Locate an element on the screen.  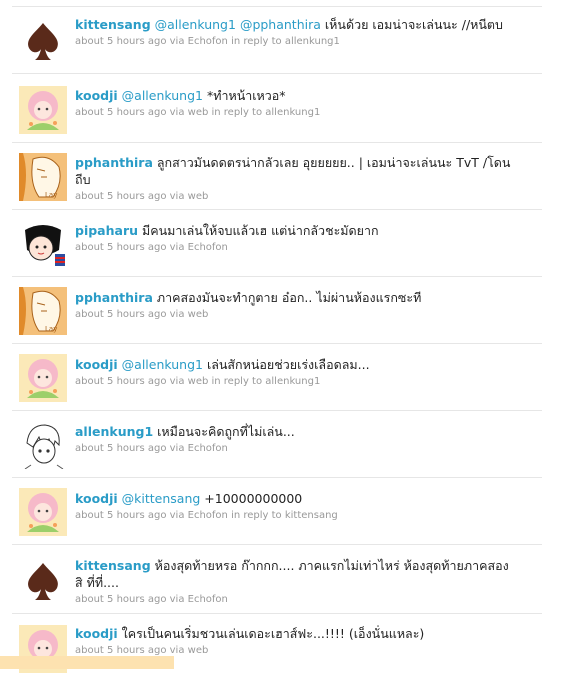
author-link: pipaharu is located at coordinates (106, 230).